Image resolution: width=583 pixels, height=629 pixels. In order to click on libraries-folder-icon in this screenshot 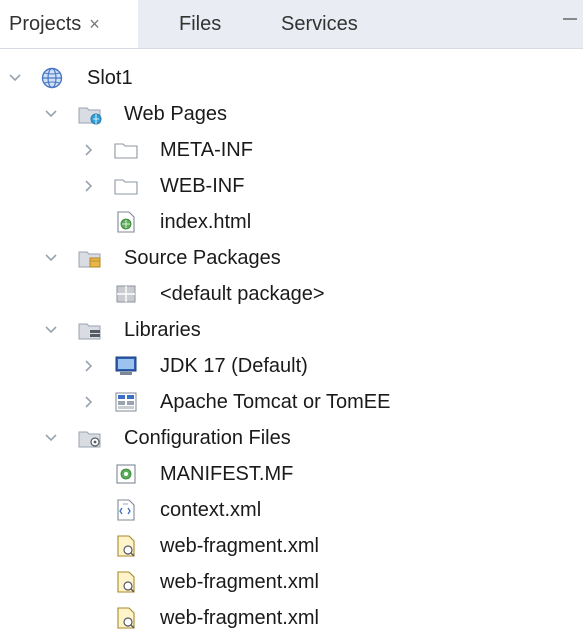, I will do `click(90, 330)`.